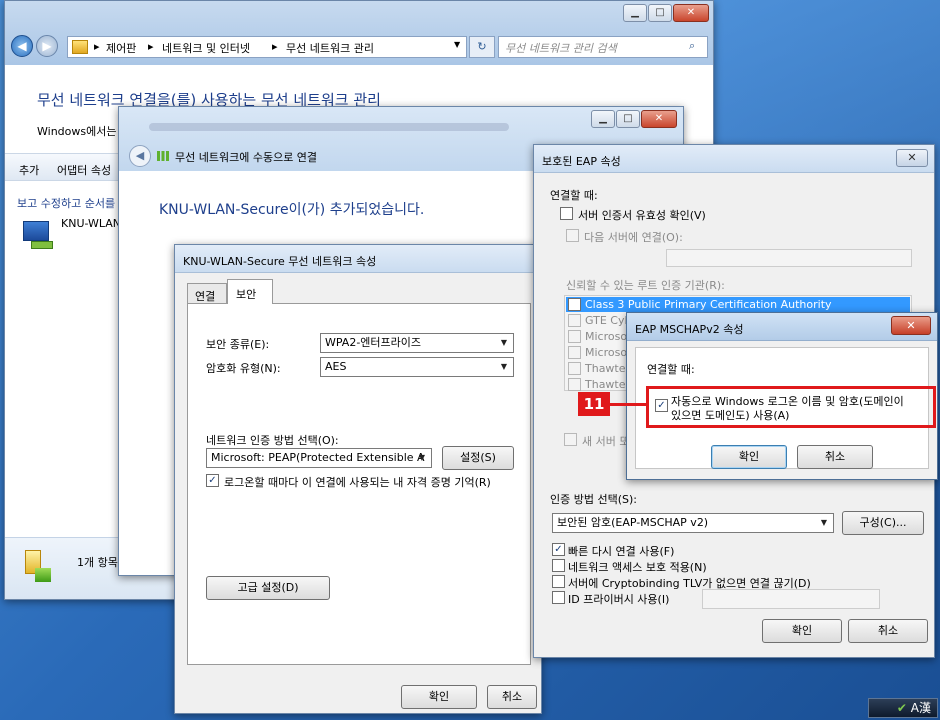 Image resolution: width=940 pixels, height=720 pixels. I want to click on props-cancel-button: 취소, so click(512, 697).